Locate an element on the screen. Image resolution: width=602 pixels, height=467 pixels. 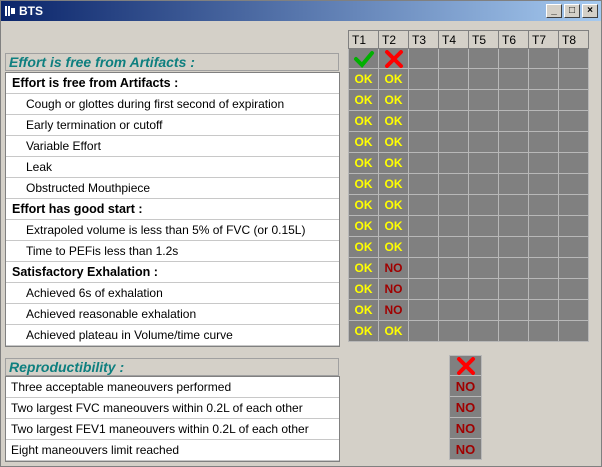
criterion-row: Early termination or cutoff is located at coordinates (172, 125).